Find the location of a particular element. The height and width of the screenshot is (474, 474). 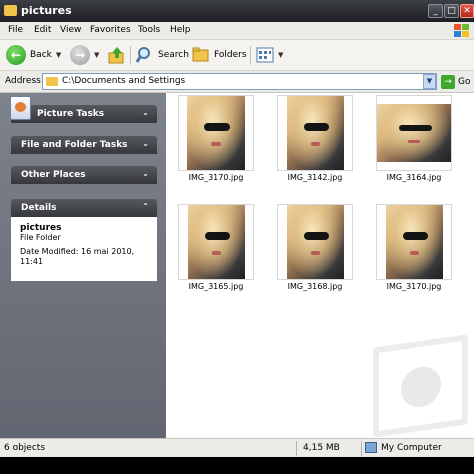

folders-button: Folders is located at coordinates (219, 55).